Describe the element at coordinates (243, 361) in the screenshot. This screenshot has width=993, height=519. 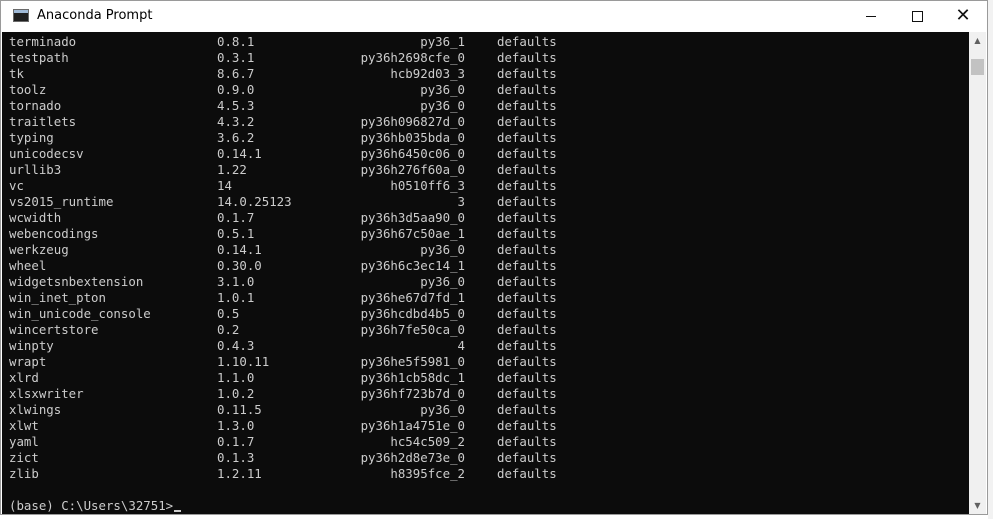
I see `package-version: 1.10.11` at that location.